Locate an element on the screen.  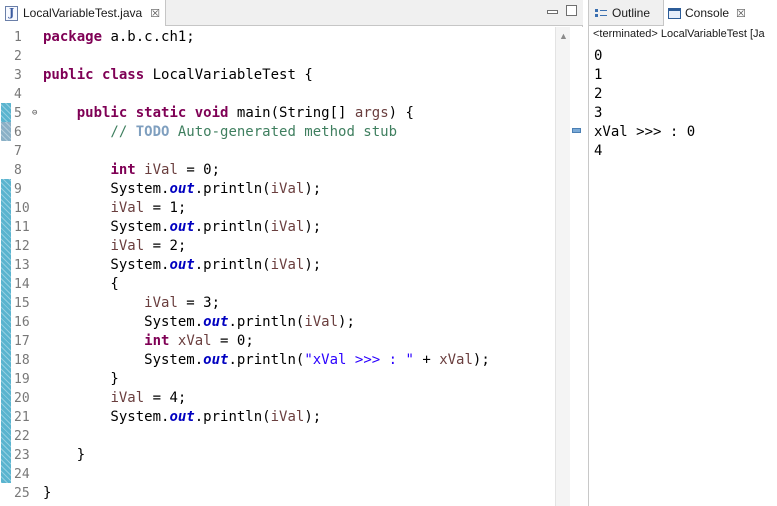
line-number: 14 is located at coordinates (22, 284).